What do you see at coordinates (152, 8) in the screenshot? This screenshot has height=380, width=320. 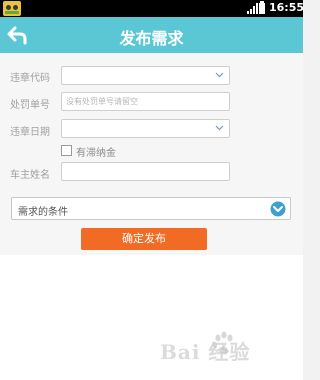 I see `status-bar: 16:55` at bounding box center [152, 8].